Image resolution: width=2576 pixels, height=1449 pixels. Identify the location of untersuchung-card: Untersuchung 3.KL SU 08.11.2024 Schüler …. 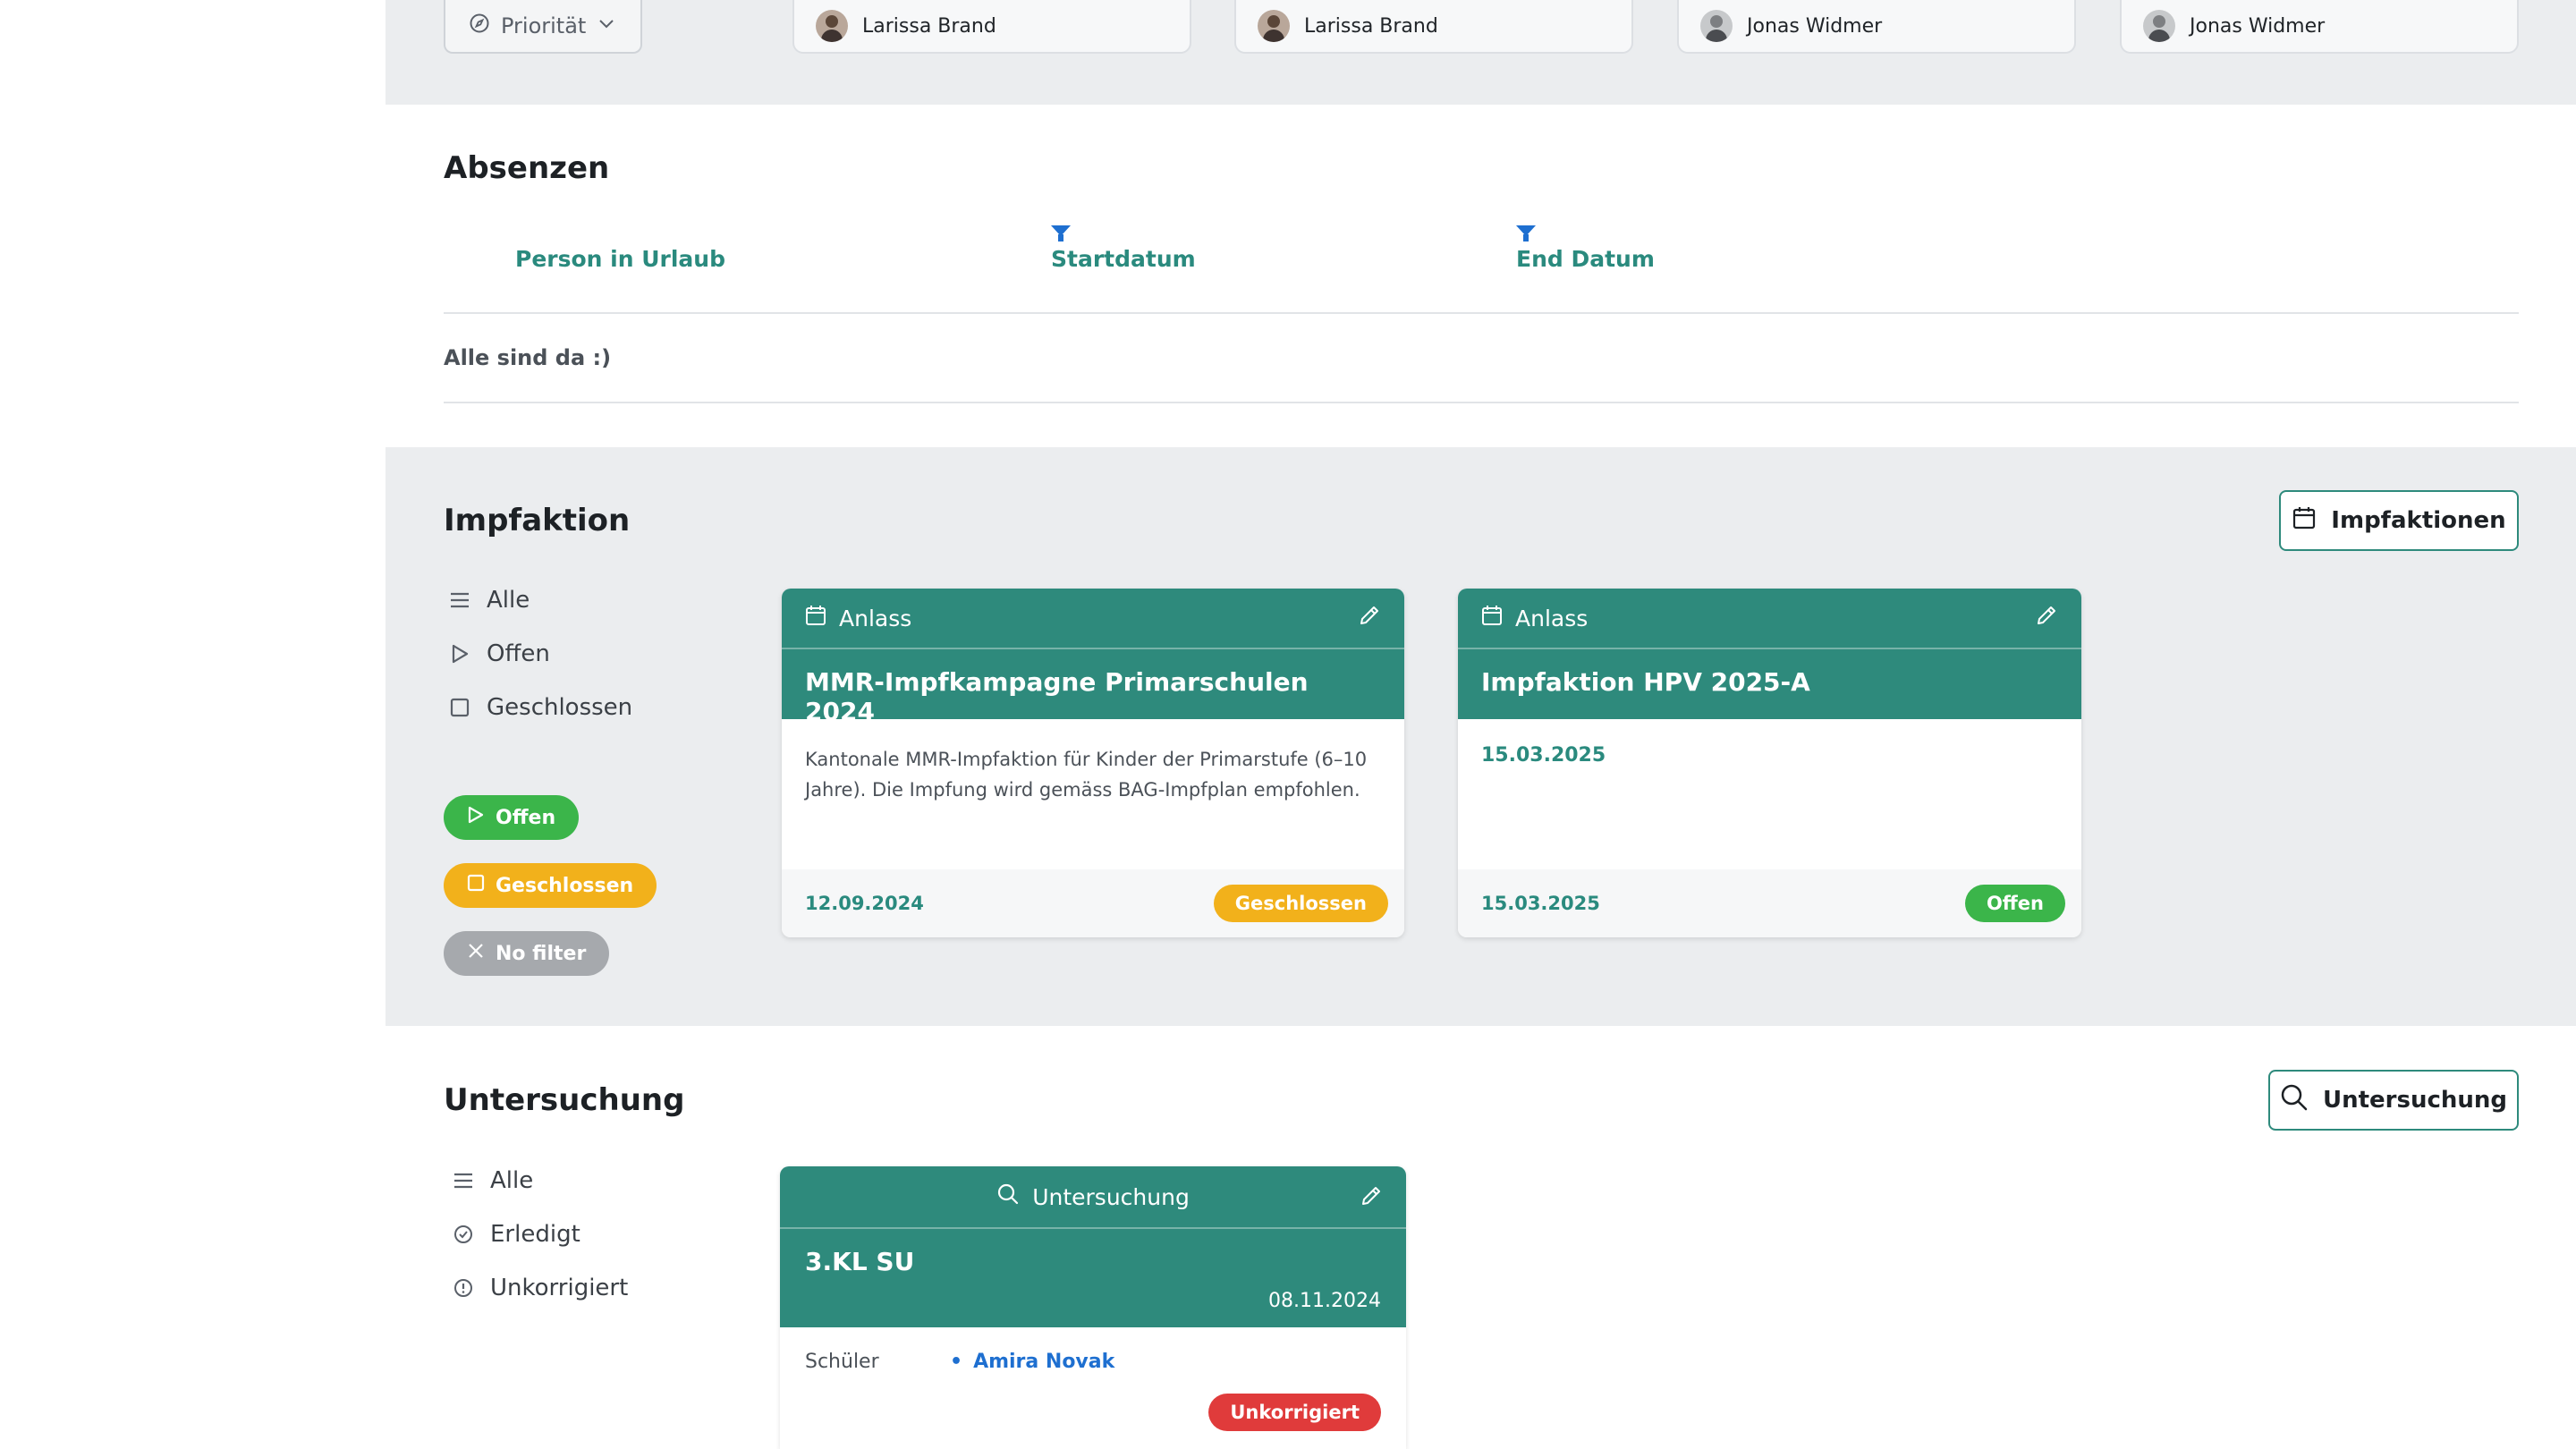
(1093, 1307).